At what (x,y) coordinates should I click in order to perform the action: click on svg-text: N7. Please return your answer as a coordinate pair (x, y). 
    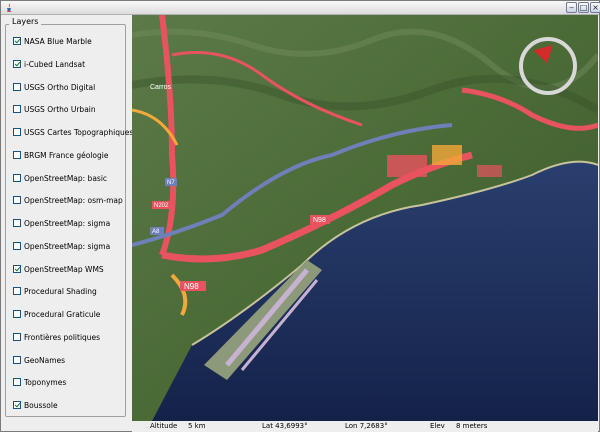
    Looking at the image, I should click on (171, 183).